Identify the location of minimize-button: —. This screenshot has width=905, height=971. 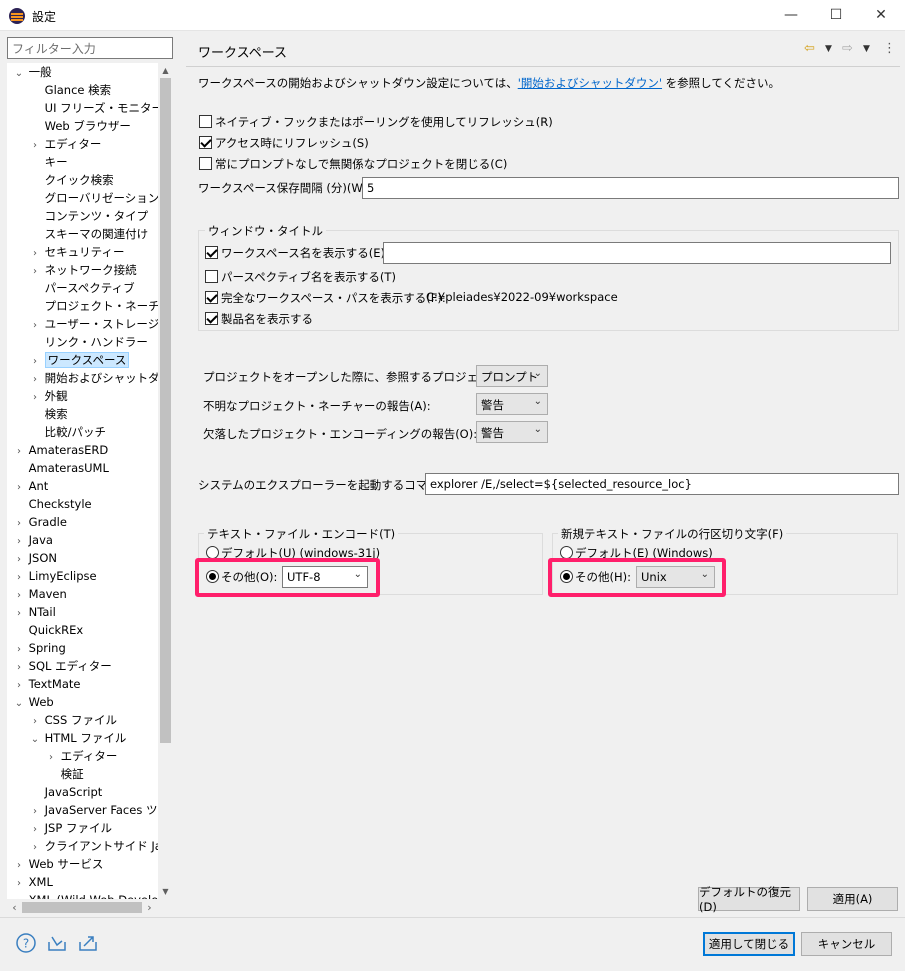
(791, 15).